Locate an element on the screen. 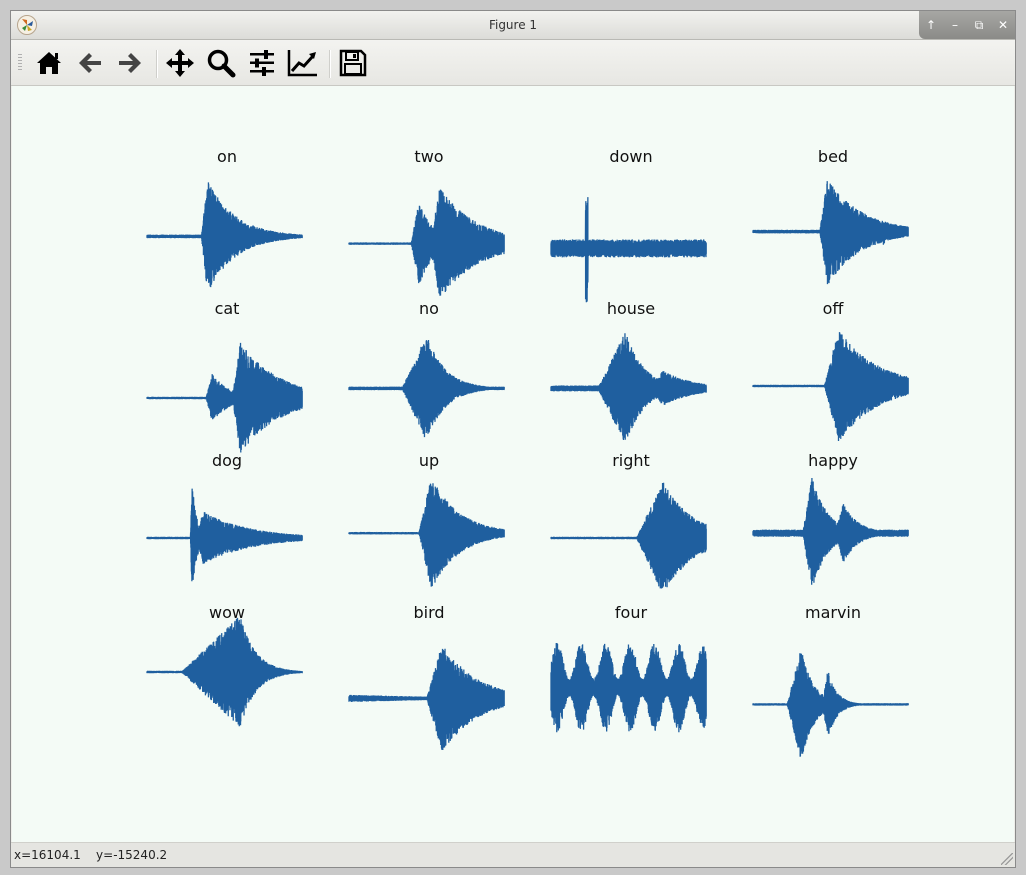 The height and width of the screenshot is (875, 1026). subplot-title: house is located at coordinates (631, 308).